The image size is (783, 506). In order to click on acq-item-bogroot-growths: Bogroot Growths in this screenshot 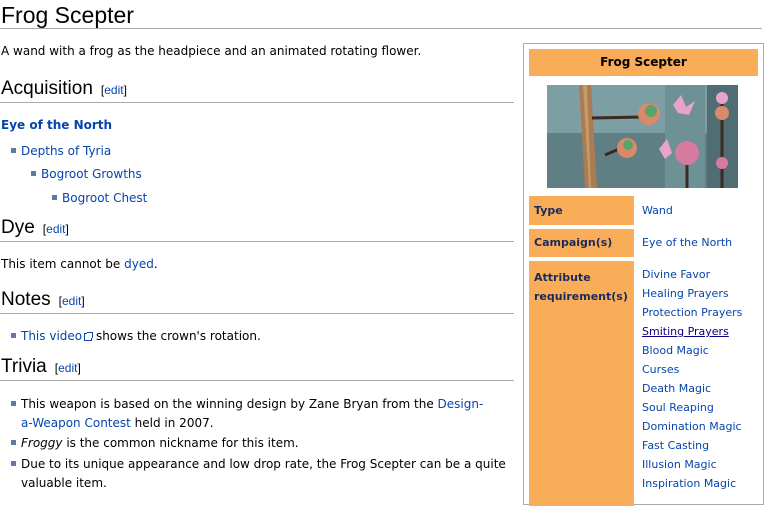, I will do `click(91, 174)`.